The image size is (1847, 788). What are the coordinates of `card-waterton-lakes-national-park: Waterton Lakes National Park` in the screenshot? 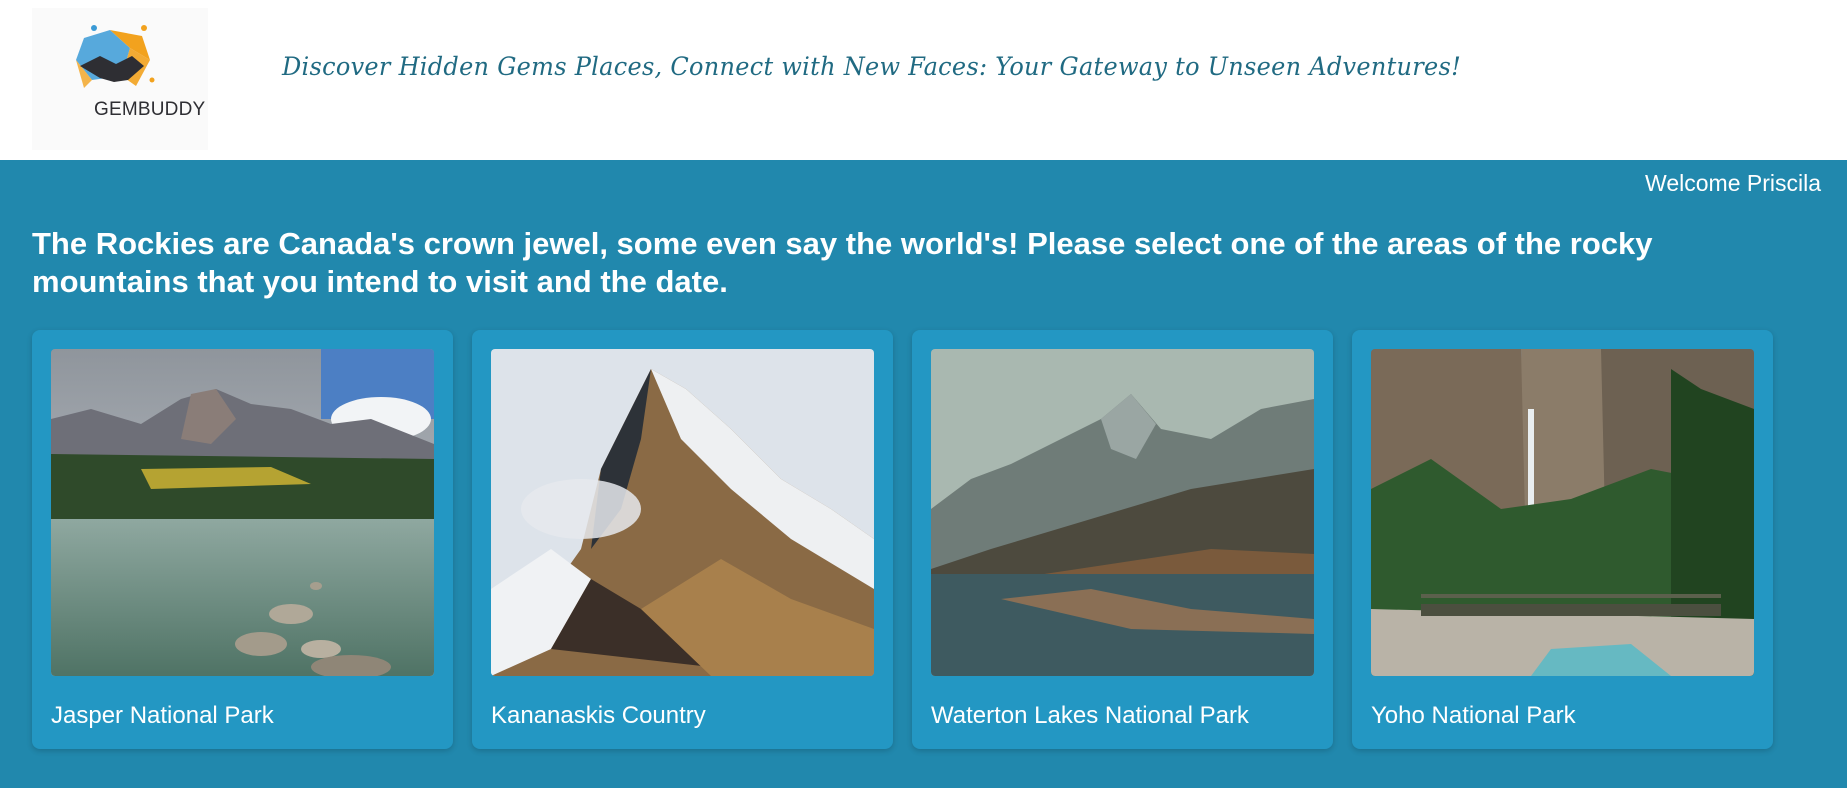 It's located at (1122, 539).